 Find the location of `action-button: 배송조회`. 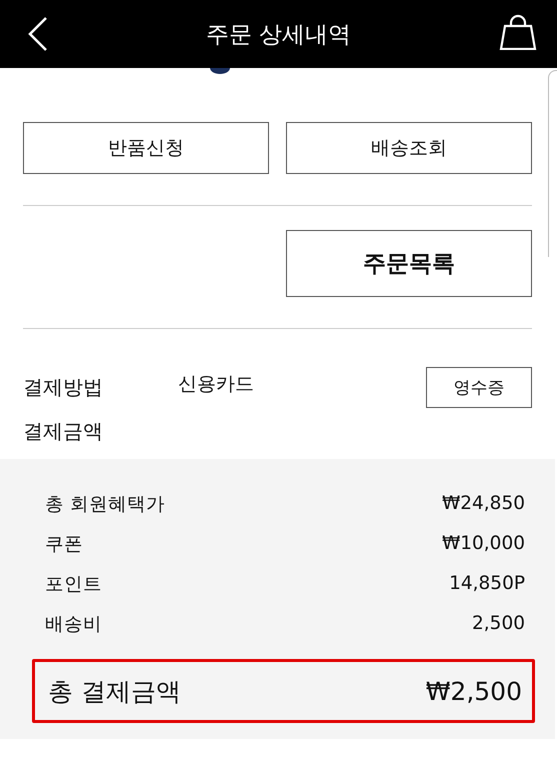

action-button: 배송조회 is located at coordinates (409, 148).